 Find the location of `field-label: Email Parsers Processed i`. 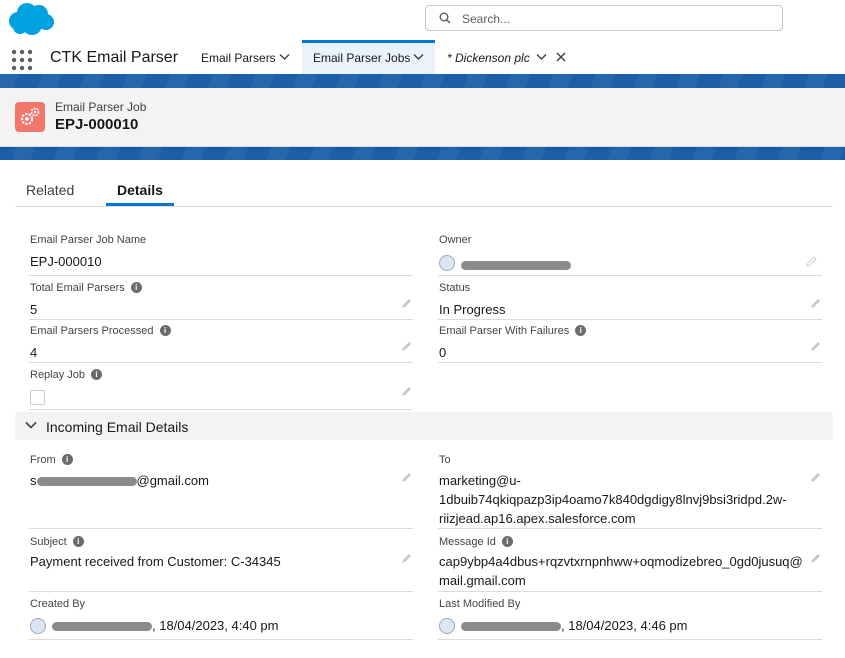

field-label: Email Parsers Processed i is located at coordinates (100, 331).